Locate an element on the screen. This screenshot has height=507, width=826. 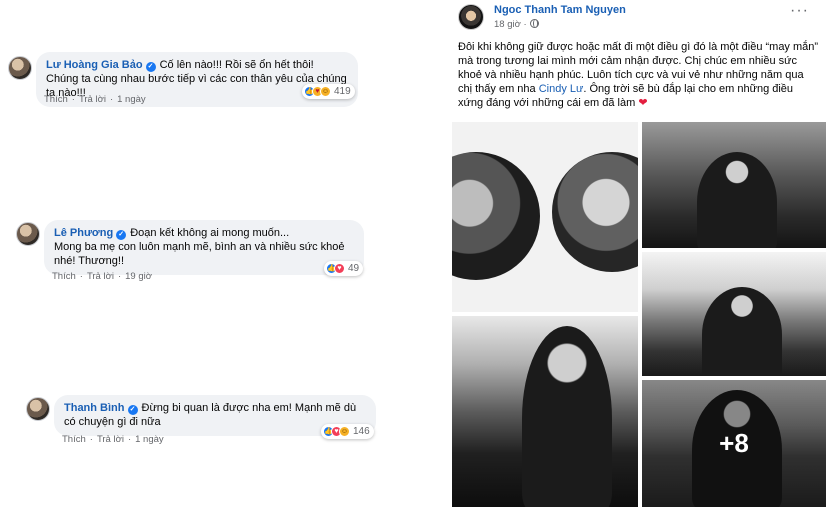
post-time-text: 18 giờ is located at coordinates (507, 24).